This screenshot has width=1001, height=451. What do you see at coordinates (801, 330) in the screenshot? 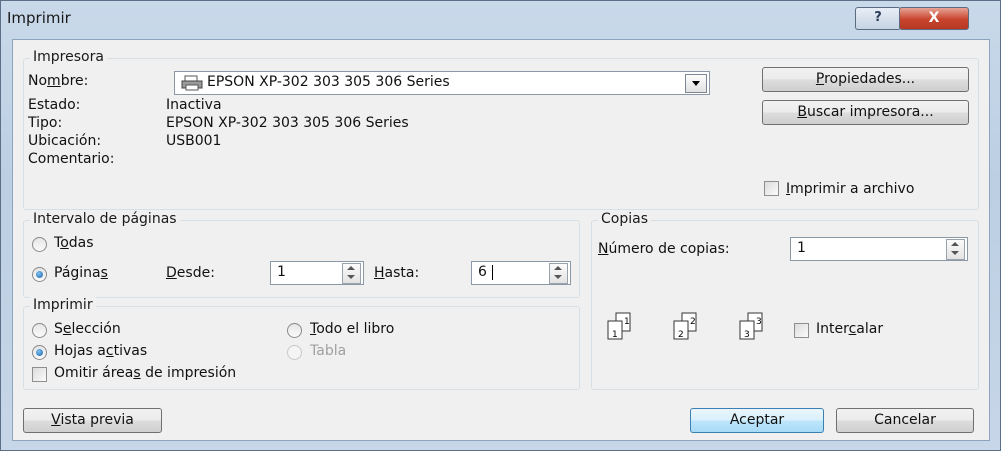
I see `collate-checkbox` at bounding box center [801, 330].